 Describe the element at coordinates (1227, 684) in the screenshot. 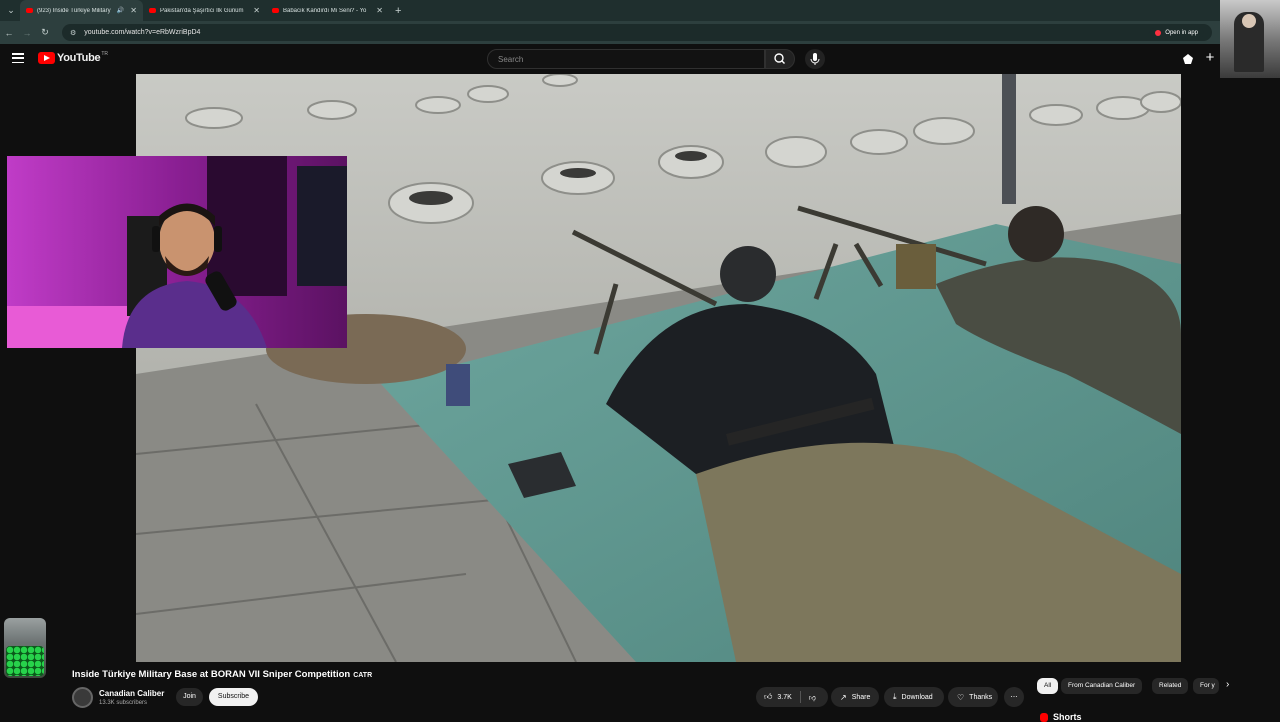

I see `chevron-right-icon: ›` at that location.